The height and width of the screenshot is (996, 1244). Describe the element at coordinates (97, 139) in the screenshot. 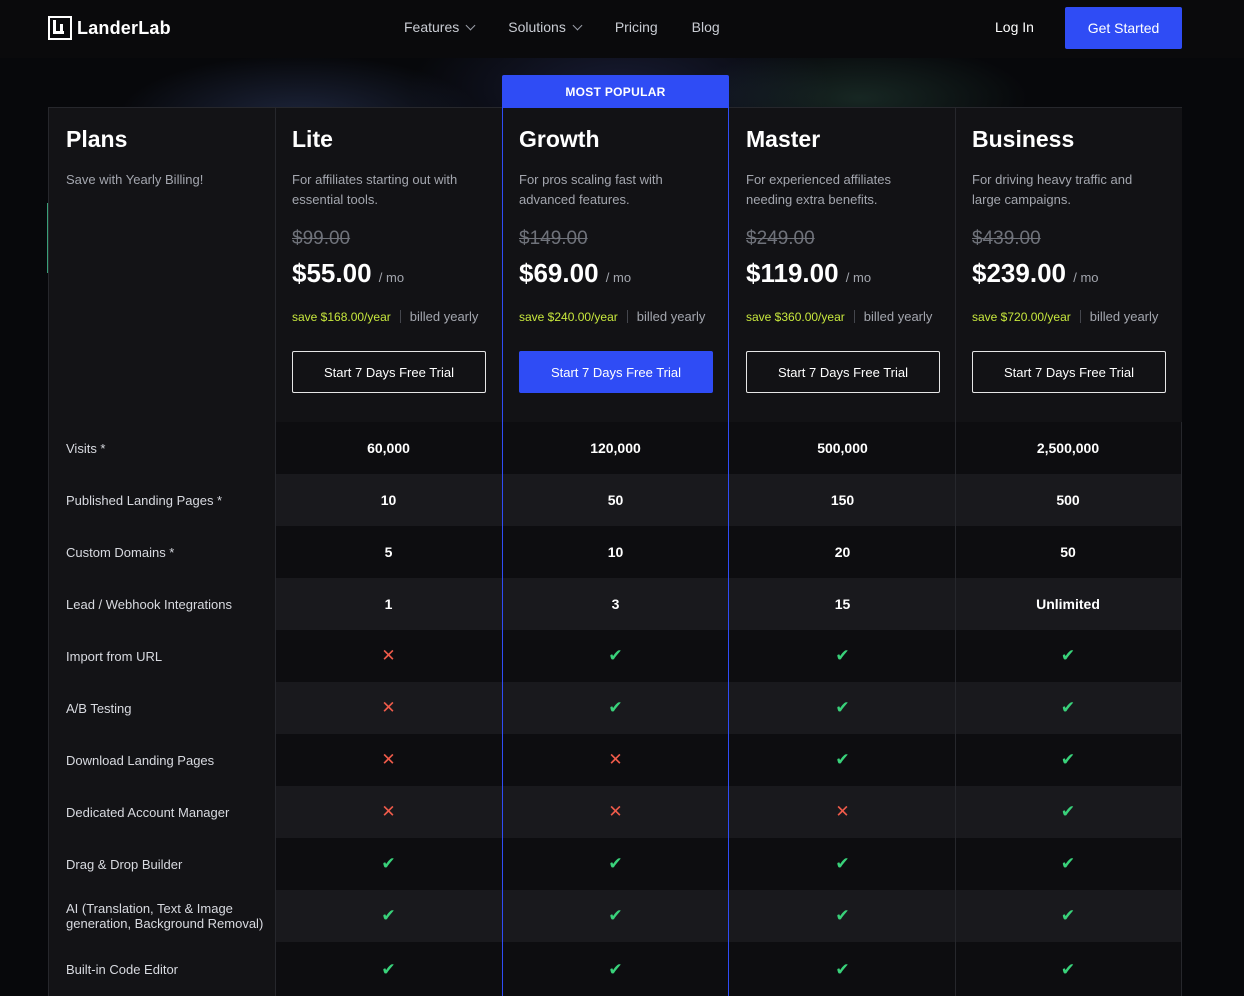

I see `plans-title: Plans` at that location.